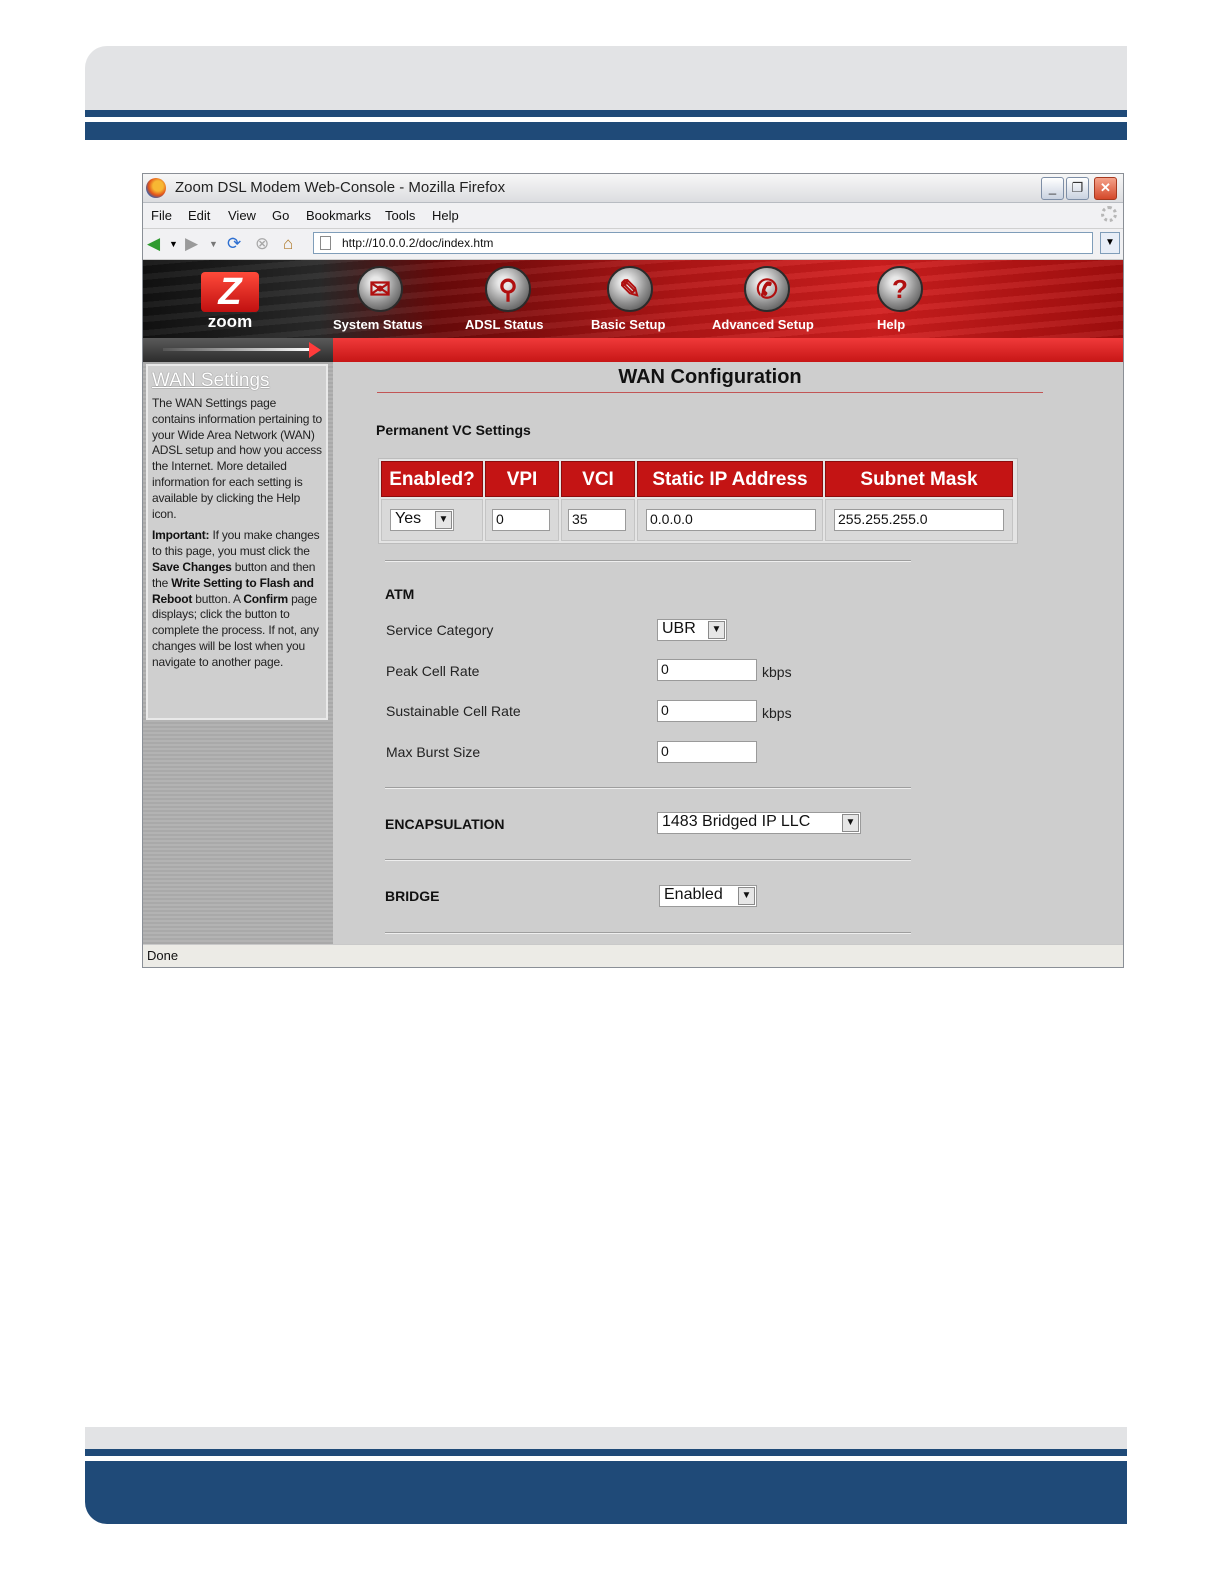  What do you see at coordinates (710, 392) in the screenshot?
I see `title-divider` at bounding box center [710, 392].